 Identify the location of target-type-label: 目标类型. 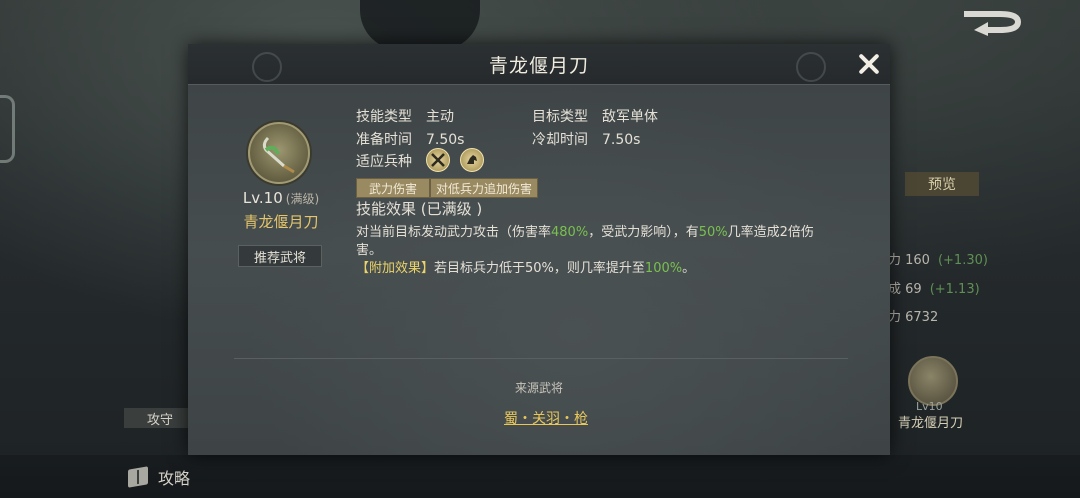
(560, 117).